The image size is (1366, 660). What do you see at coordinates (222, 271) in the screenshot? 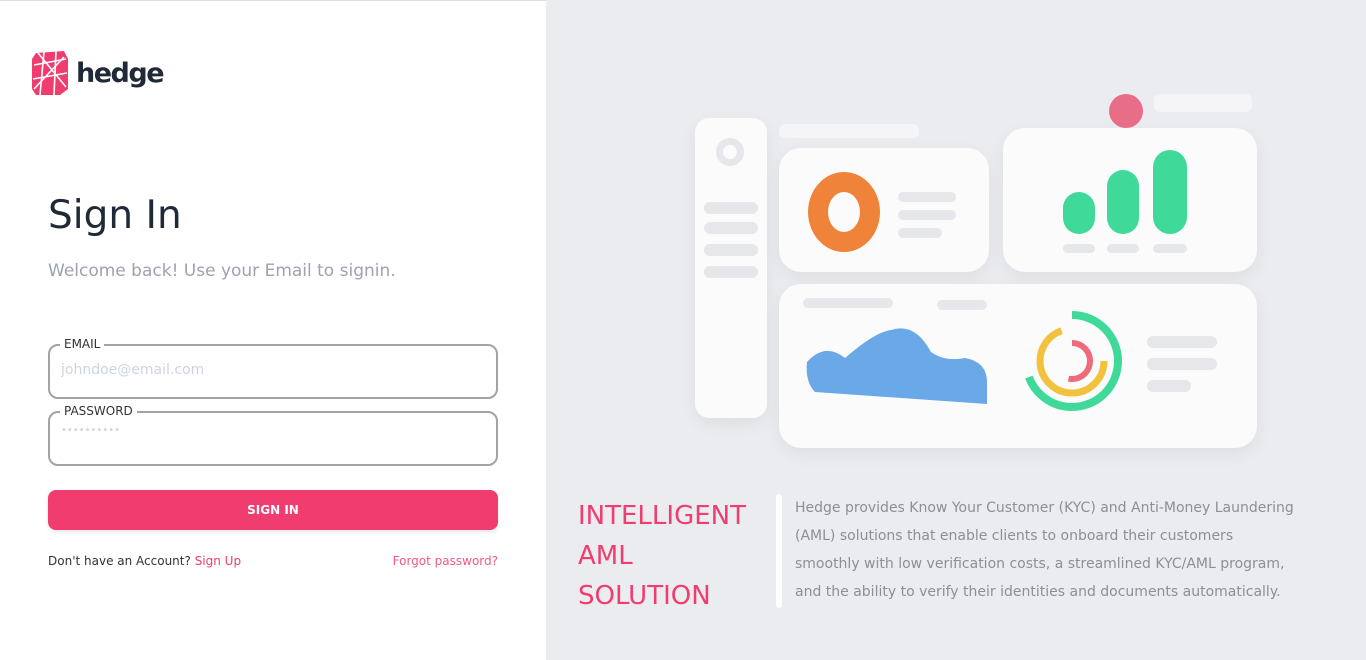
I see `page-subtitle: Welcome back! Use your Email to signin.` at bounding box center [222, 271].